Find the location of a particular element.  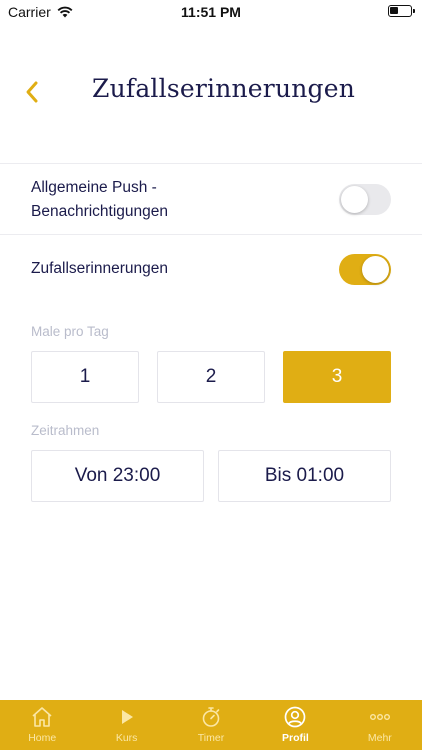

push-notifications-row: Allgemeine Push - Benachrichtigungen is located at coordinates (211, 198).